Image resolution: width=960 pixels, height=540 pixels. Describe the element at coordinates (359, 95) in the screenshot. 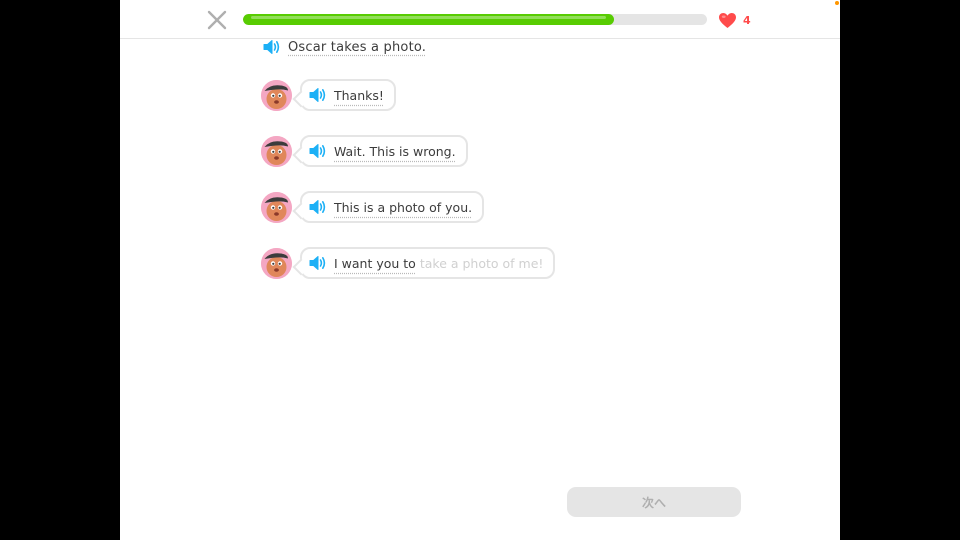

I see `dialogue-text: Thanks!` at that location.